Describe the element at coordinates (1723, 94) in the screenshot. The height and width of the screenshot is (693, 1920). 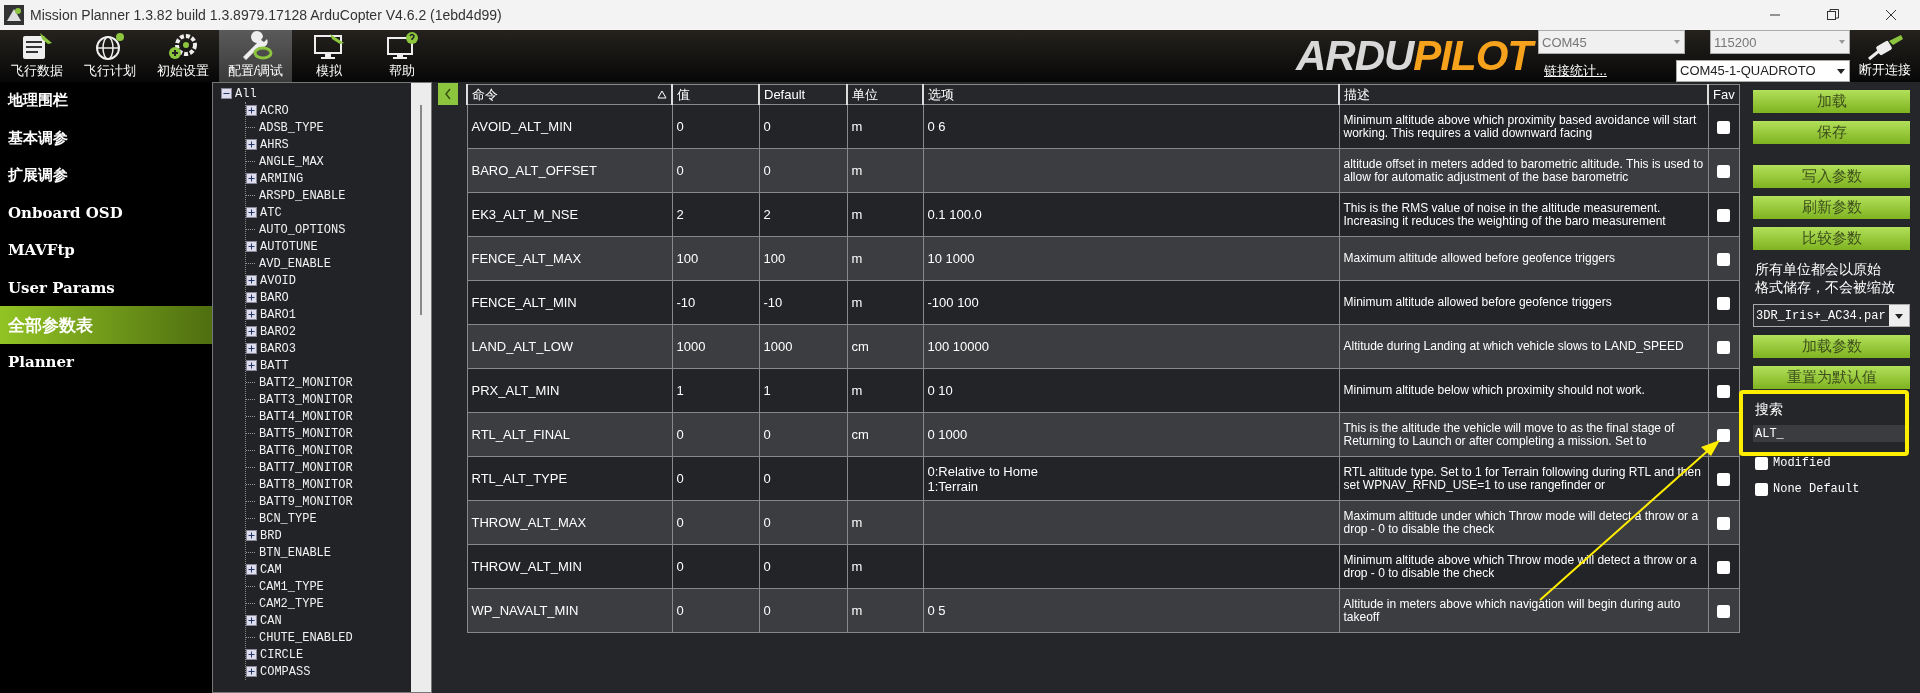
I see `column-header: Fav` at that location.